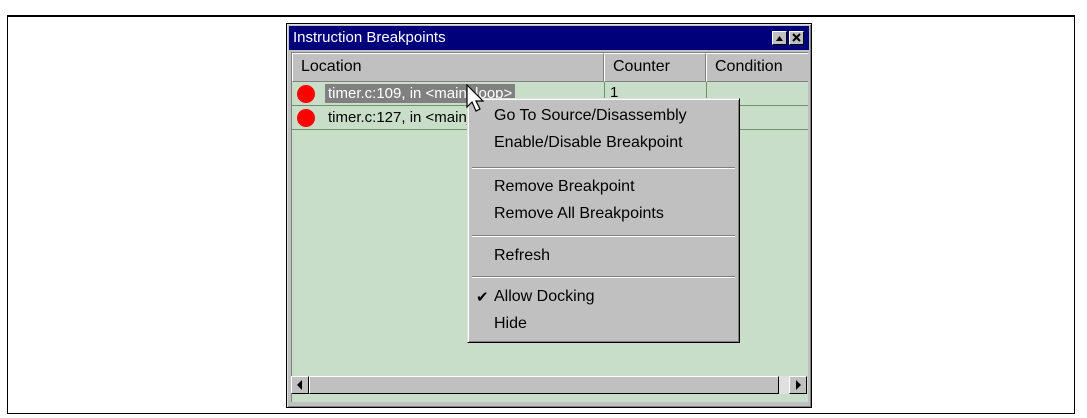  I want to click on menu-item-refresh: Refresh, so click(603, 256).